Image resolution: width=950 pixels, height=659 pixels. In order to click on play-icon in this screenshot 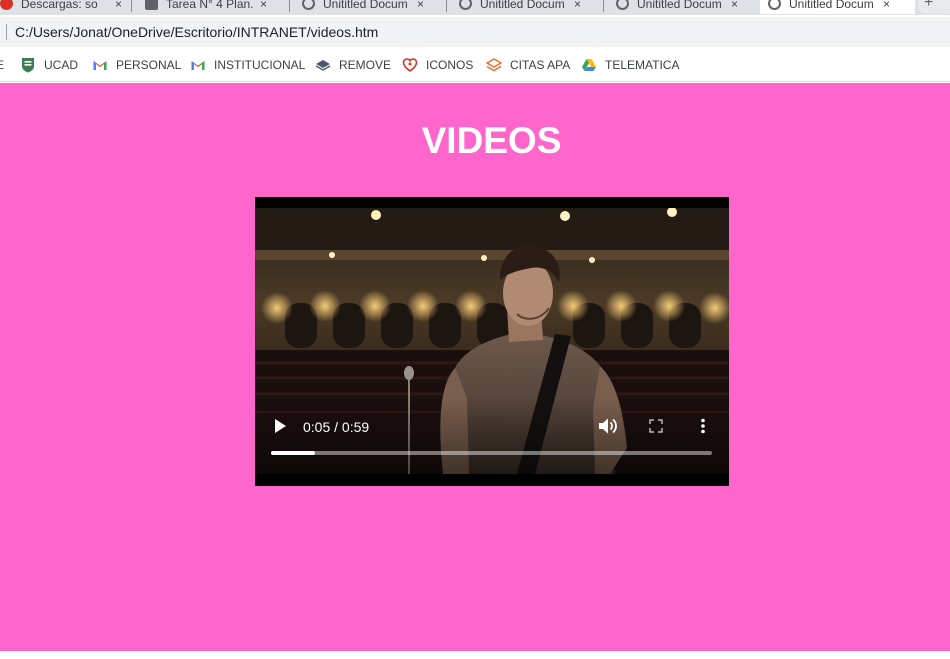, I will do `click(280, 426)`.